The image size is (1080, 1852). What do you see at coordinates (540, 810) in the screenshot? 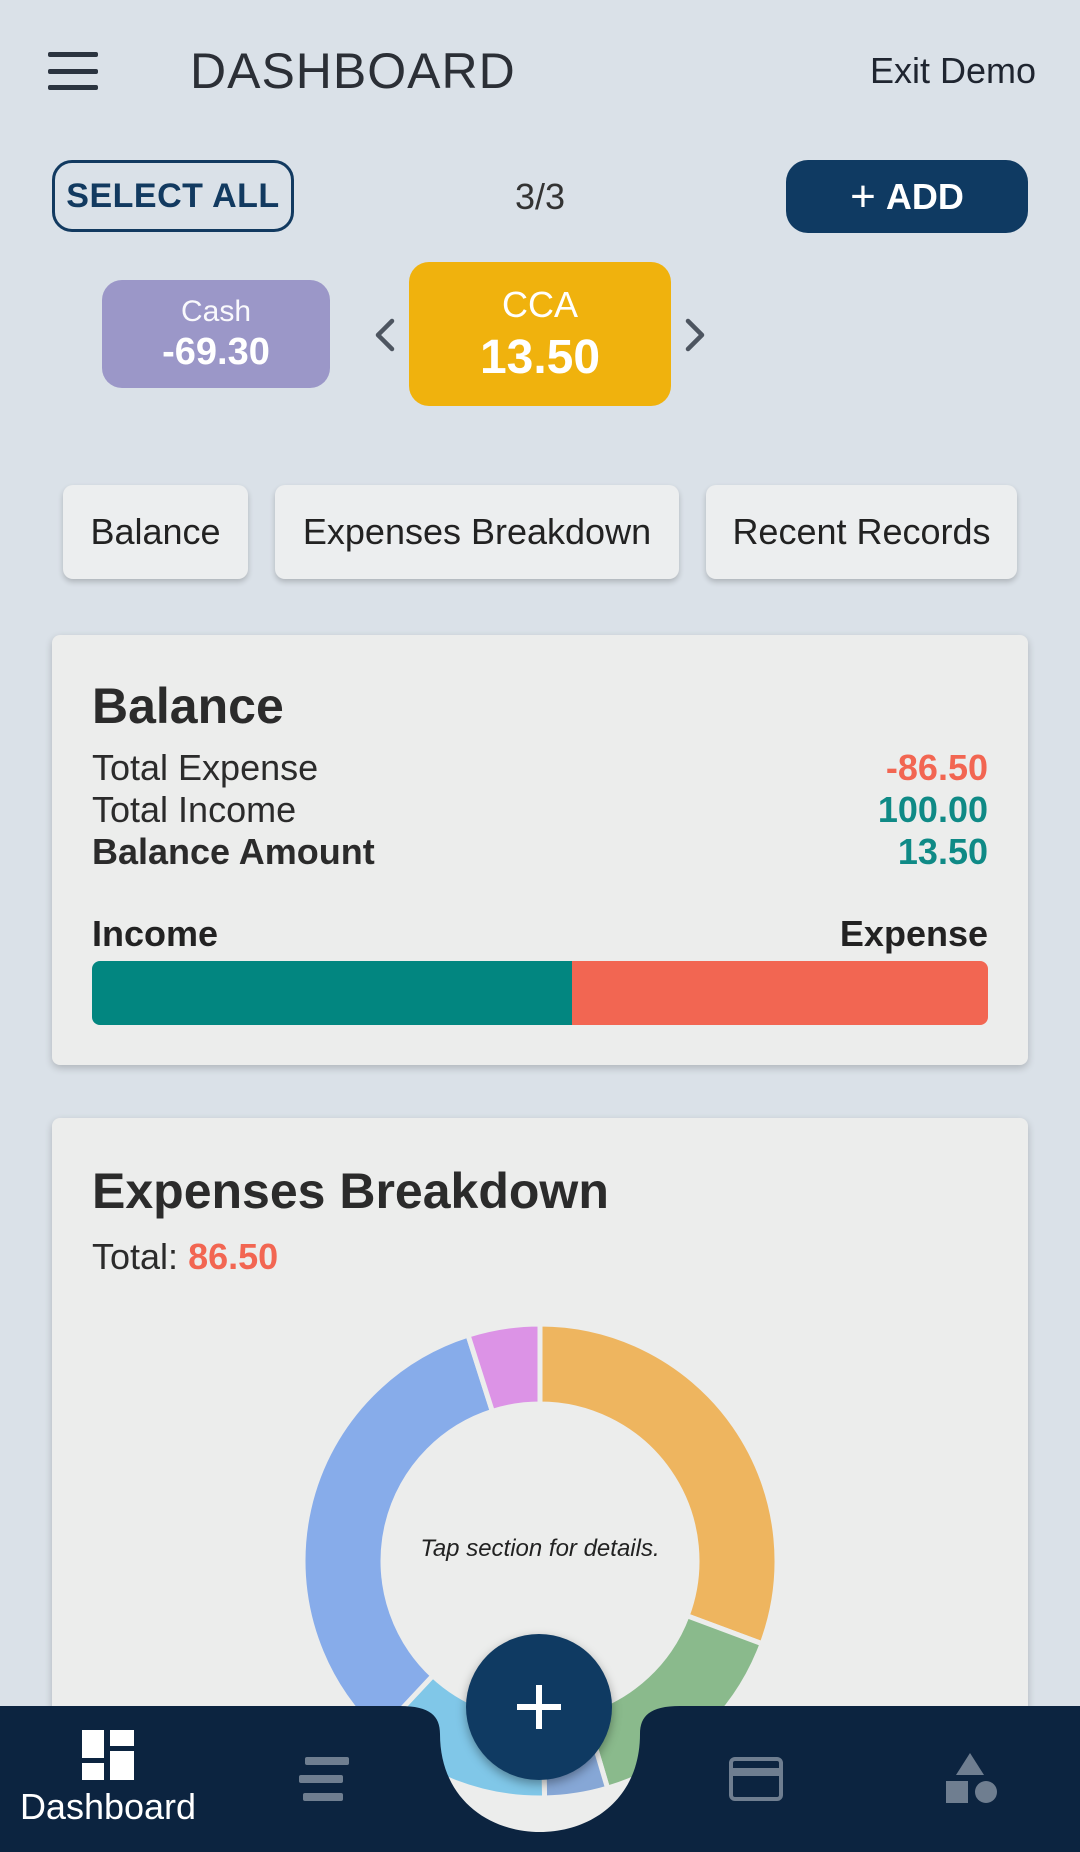
I see `total-income-row: Total Income 100.00` at bounding box center [540, 810].